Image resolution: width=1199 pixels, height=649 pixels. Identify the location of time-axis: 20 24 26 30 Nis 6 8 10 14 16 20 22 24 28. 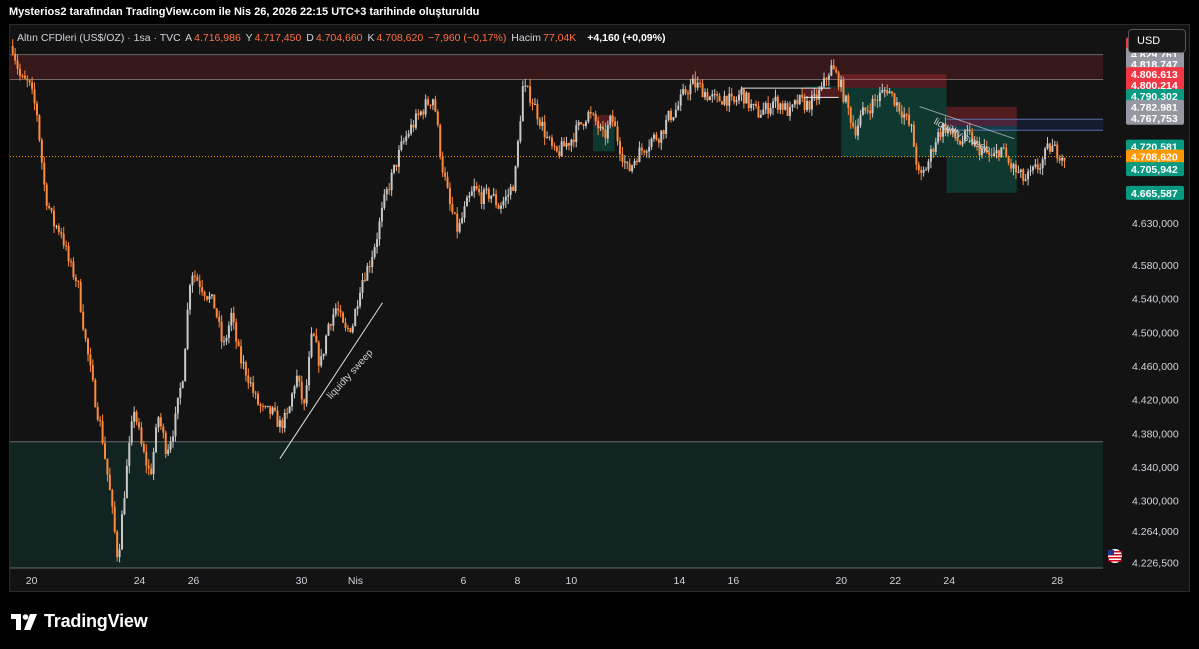
(544, 581).